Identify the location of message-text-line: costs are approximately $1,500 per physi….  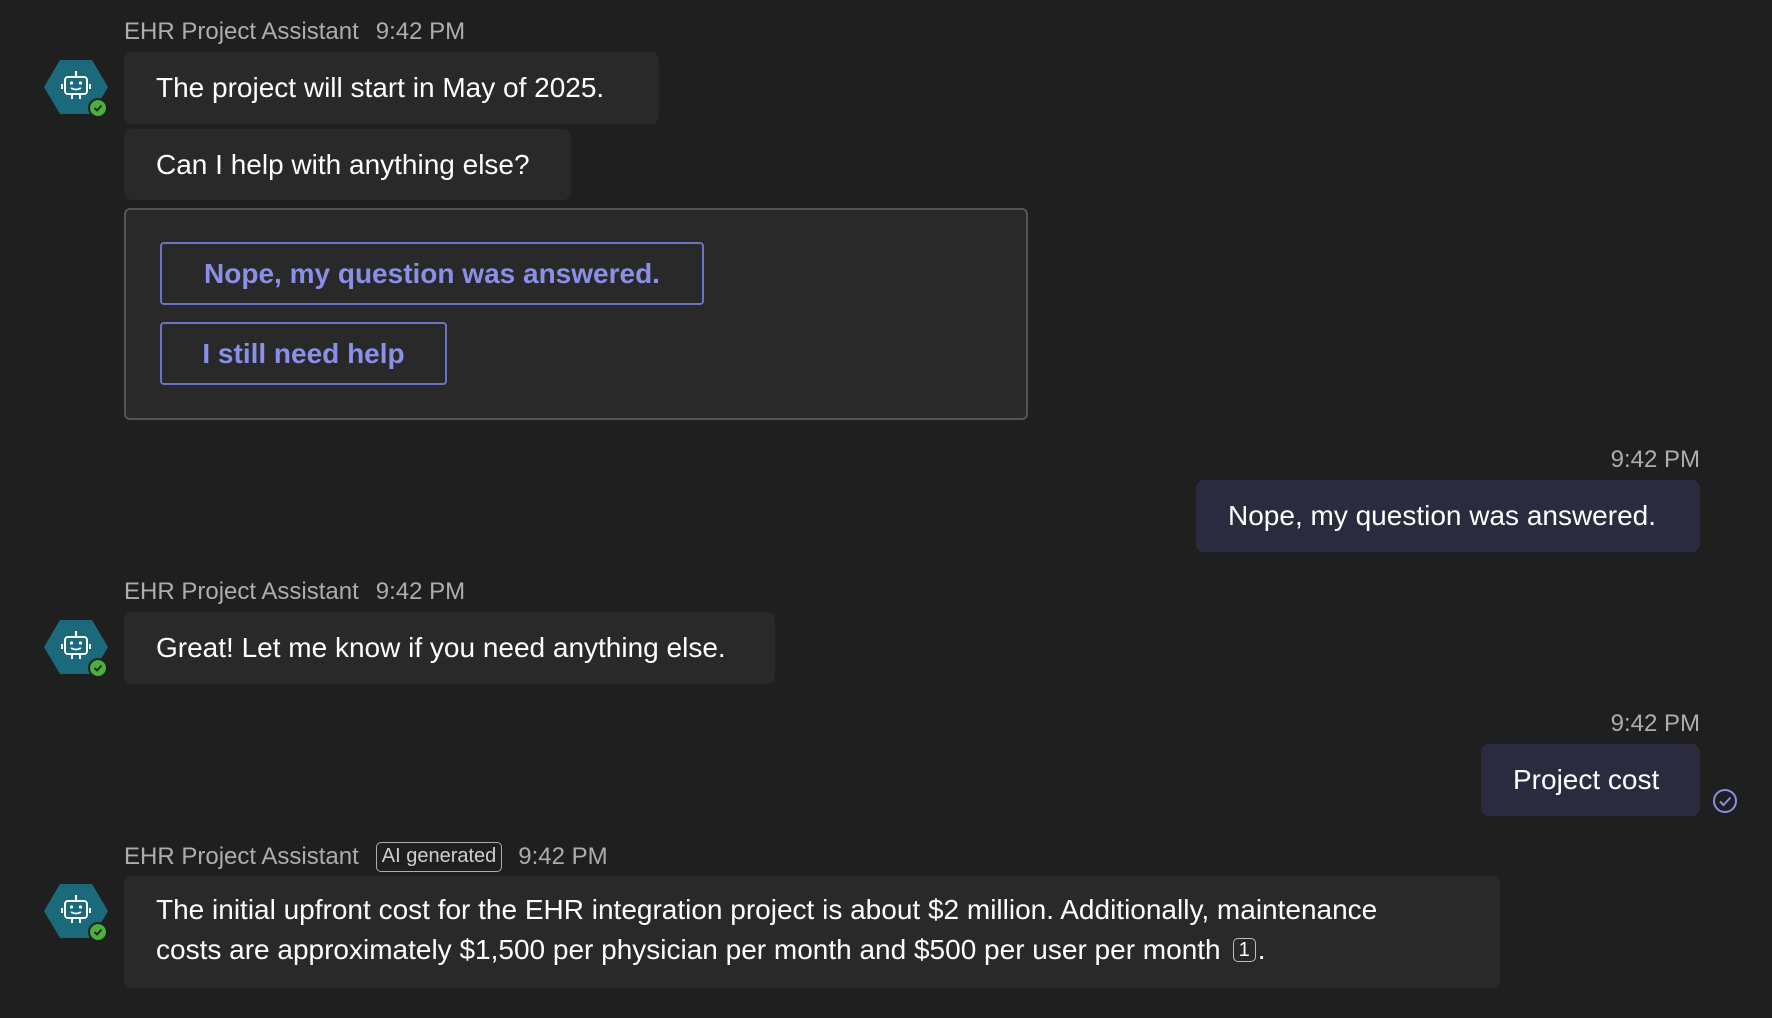
(812, 950).